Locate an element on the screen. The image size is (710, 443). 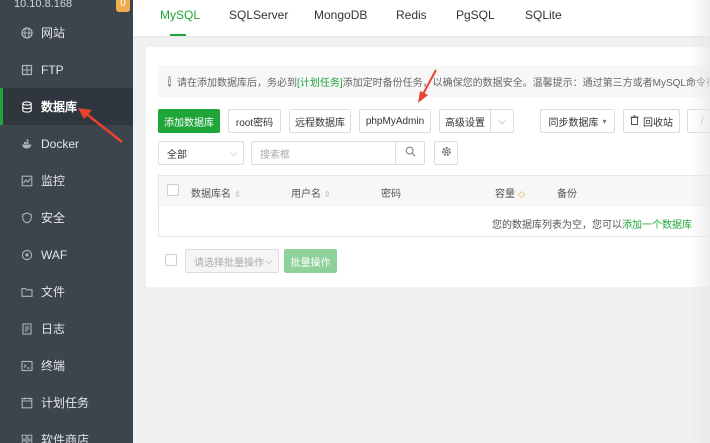
sidebar-item-cron: 计划任务 is located at coordinates (66, 402).